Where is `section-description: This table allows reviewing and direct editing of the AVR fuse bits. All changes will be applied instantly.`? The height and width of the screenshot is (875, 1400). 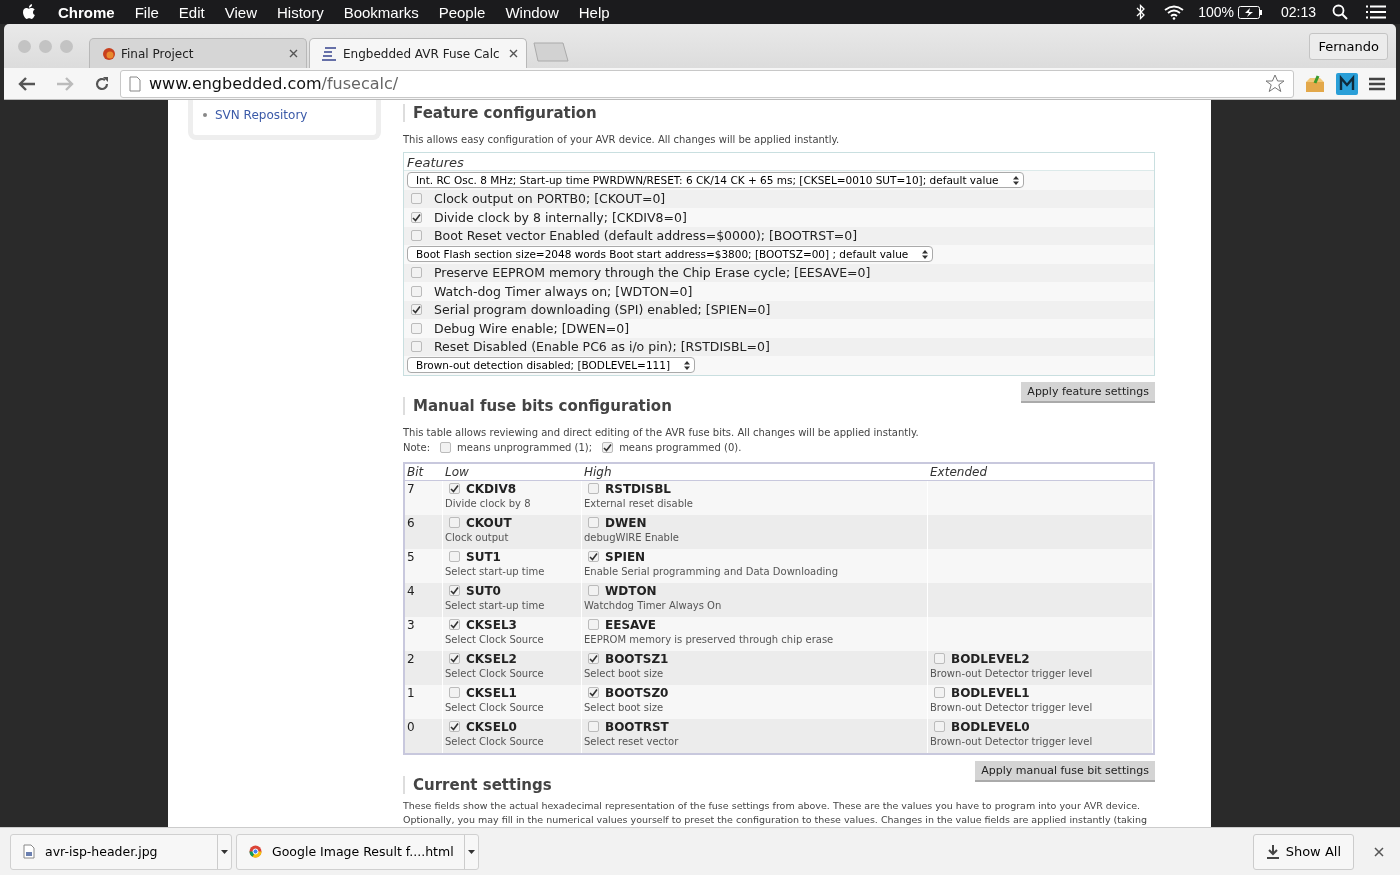 section-description: This table allows reviewing and direct editing of the AVR fuse bits. All changes will be applied instantly. is located at coordinates (661, 432).